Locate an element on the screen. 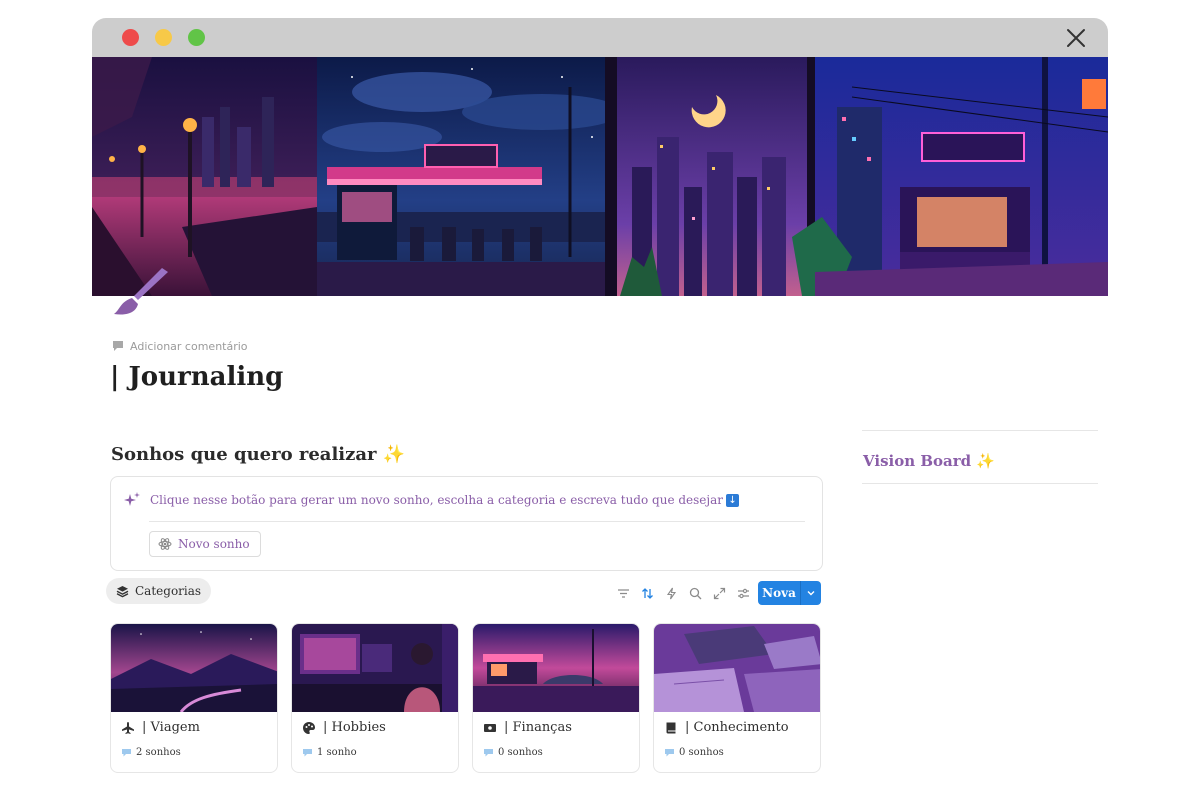 The width and height of the screenshot is (1200, 801). add-comment-label: Adicionar comentário is located at coordinates (189, 346).